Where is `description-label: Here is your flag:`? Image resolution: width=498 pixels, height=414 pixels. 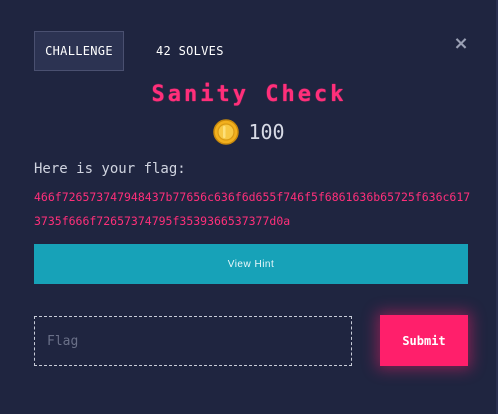
description-label: Here is your flag: is located at coordinates (110, 169).